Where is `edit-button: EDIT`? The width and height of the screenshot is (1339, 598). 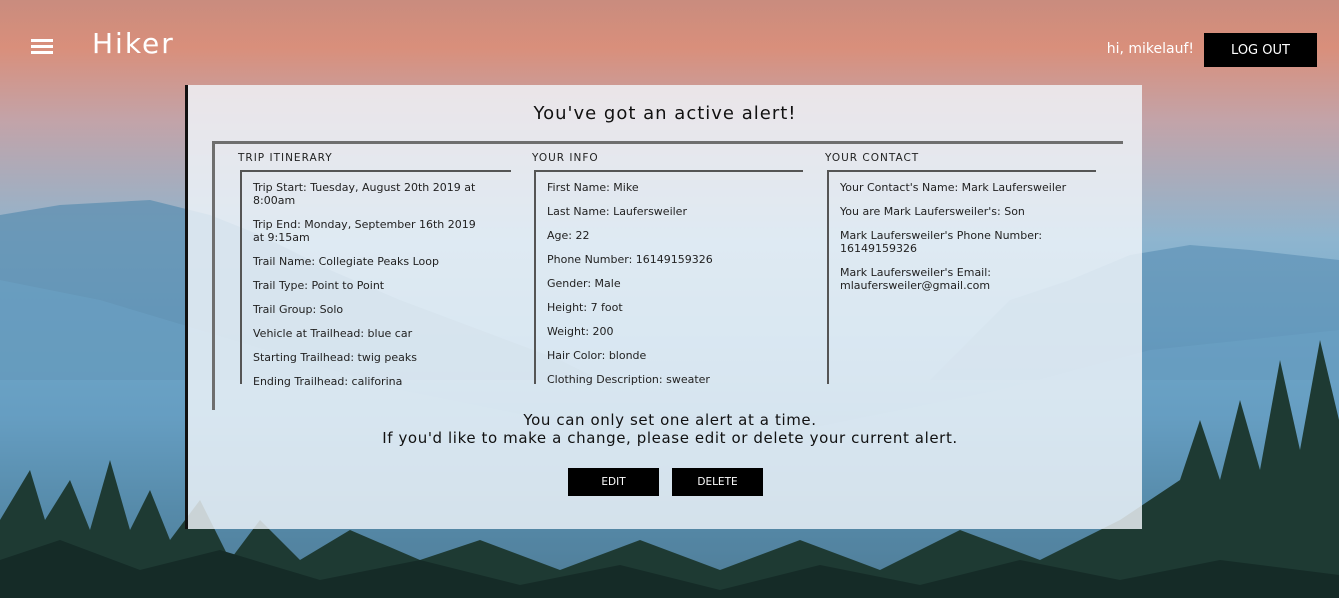 edit-button: EDIT is located at coordinates (613, 482).